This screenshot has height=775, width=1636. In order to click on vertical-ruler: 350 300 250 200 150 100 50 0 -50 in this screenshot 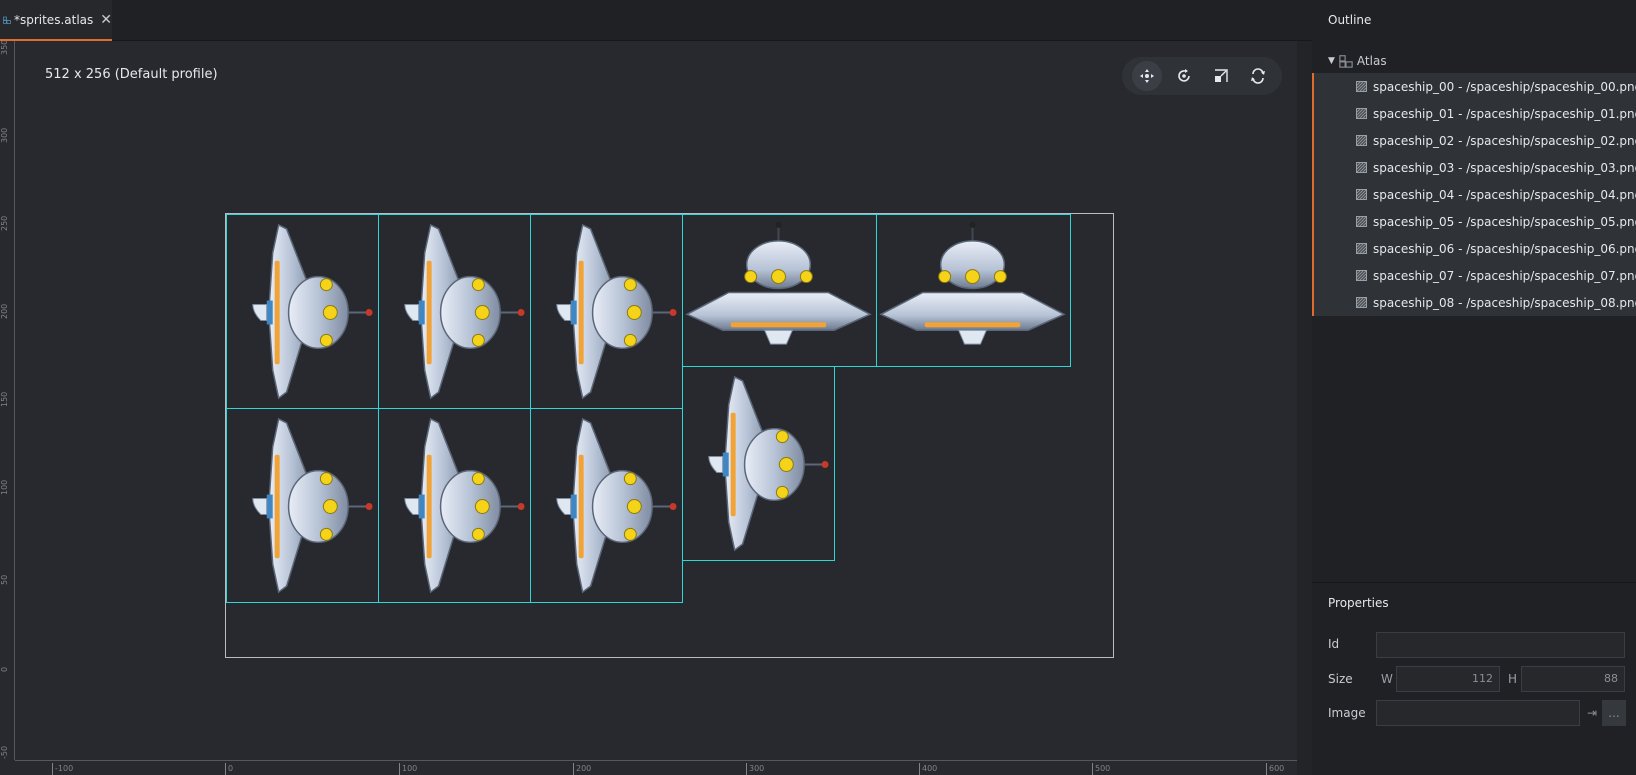, I will do `click(7, 400)`.